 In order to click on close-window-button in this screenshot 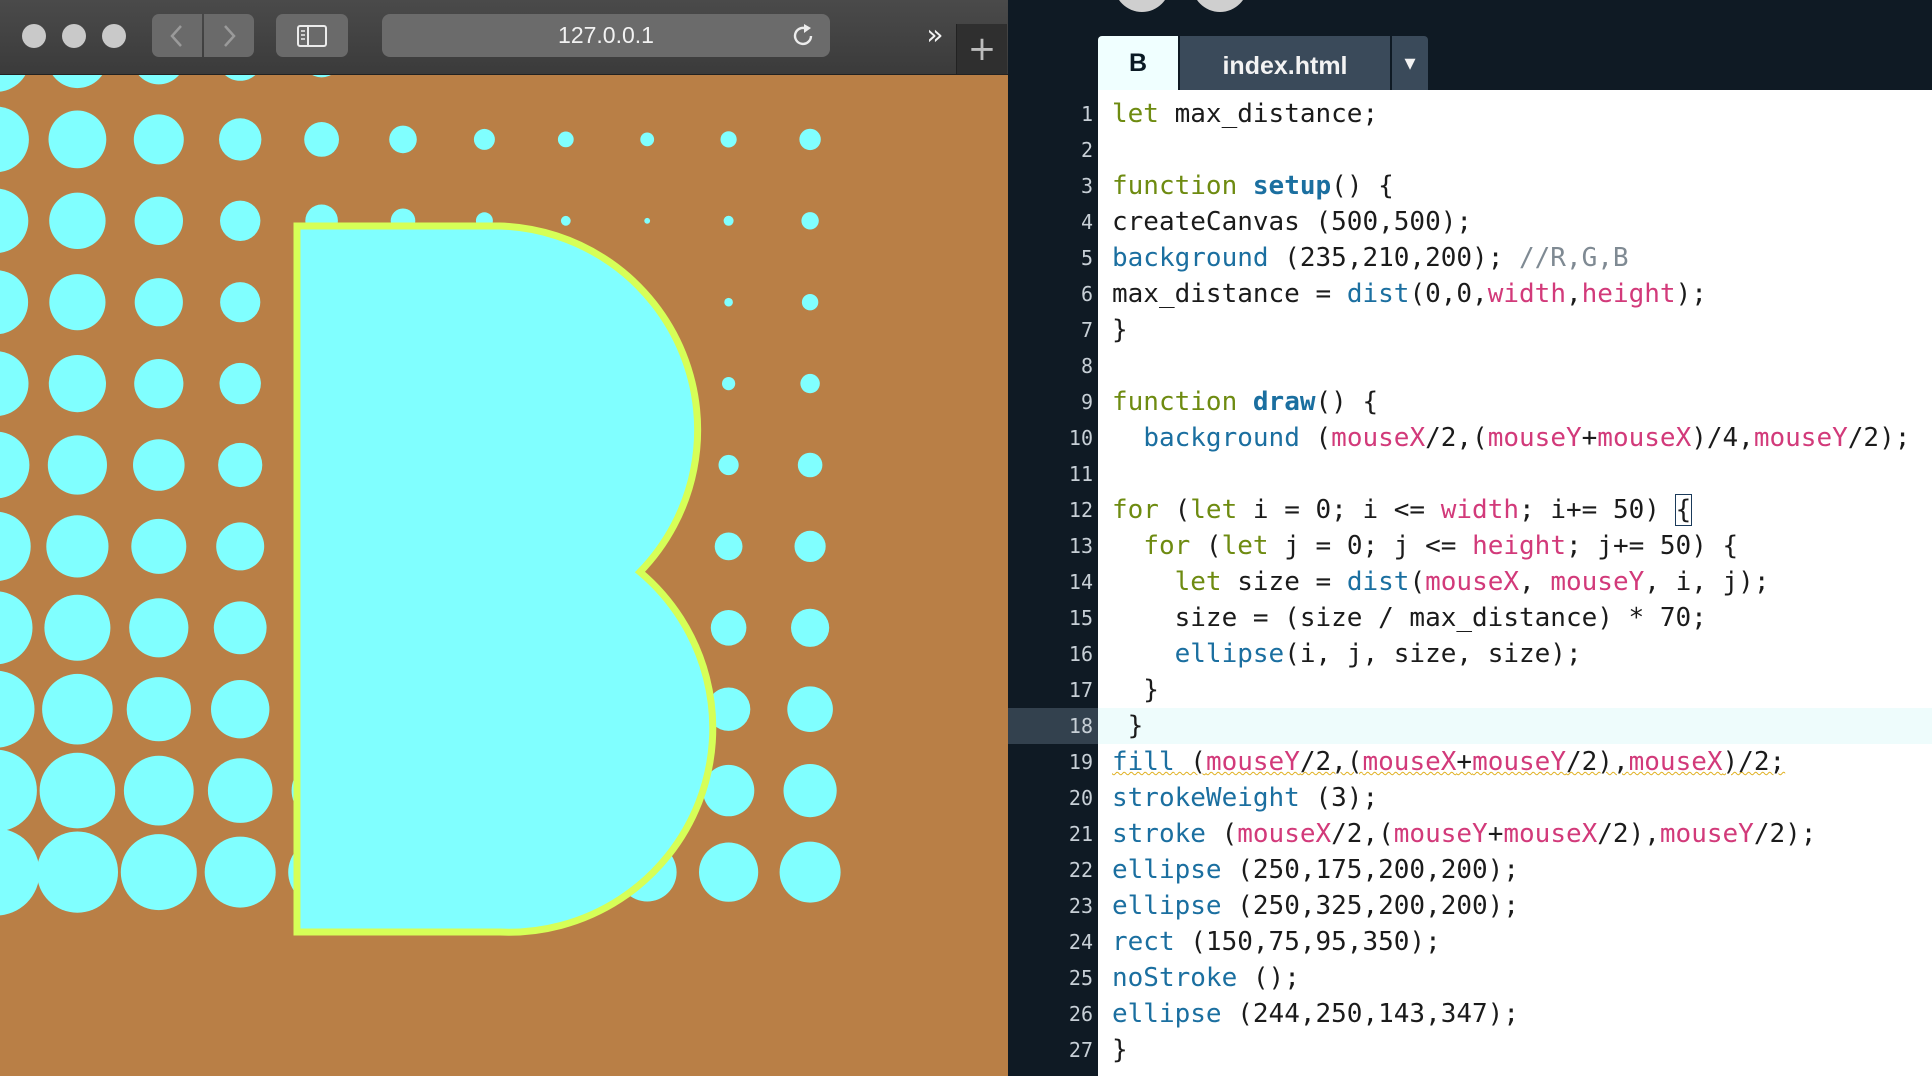, I will do `click(34, 36)`.